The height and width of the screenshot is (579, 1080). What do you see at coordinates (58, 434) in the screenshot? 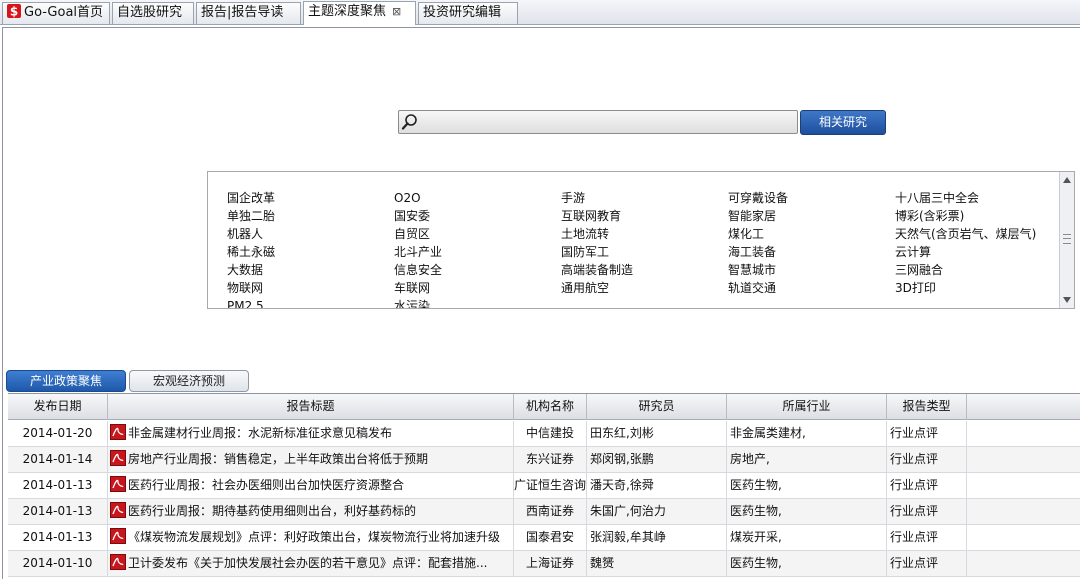
I see `date-cell: 2014-01-20` at bounding box center [58, 434].